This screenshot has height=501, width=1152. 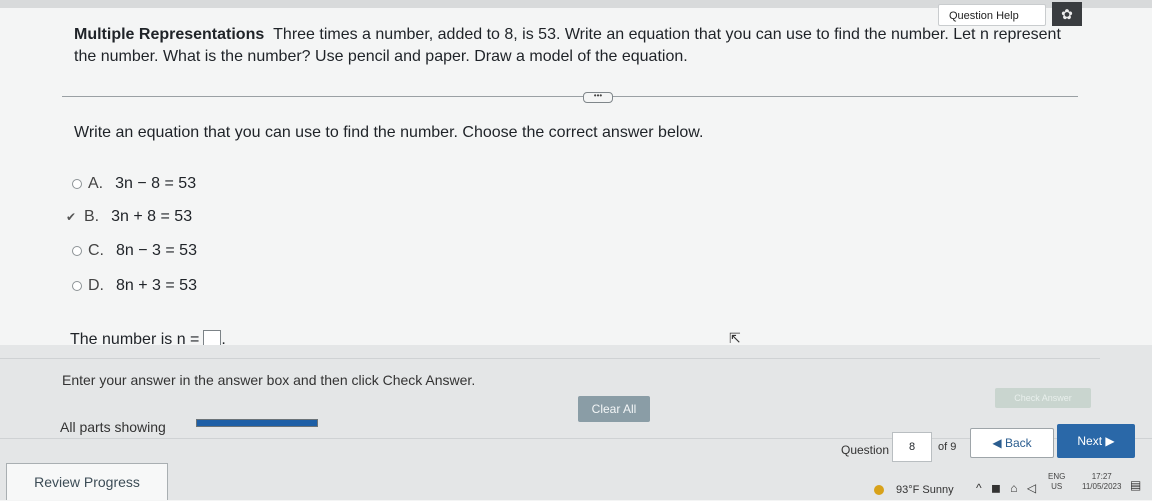 What do you see at coordinates (71, 217) in the screenshot?
I see `checkmark-icon: ✔` at bounding box center [71, 217].